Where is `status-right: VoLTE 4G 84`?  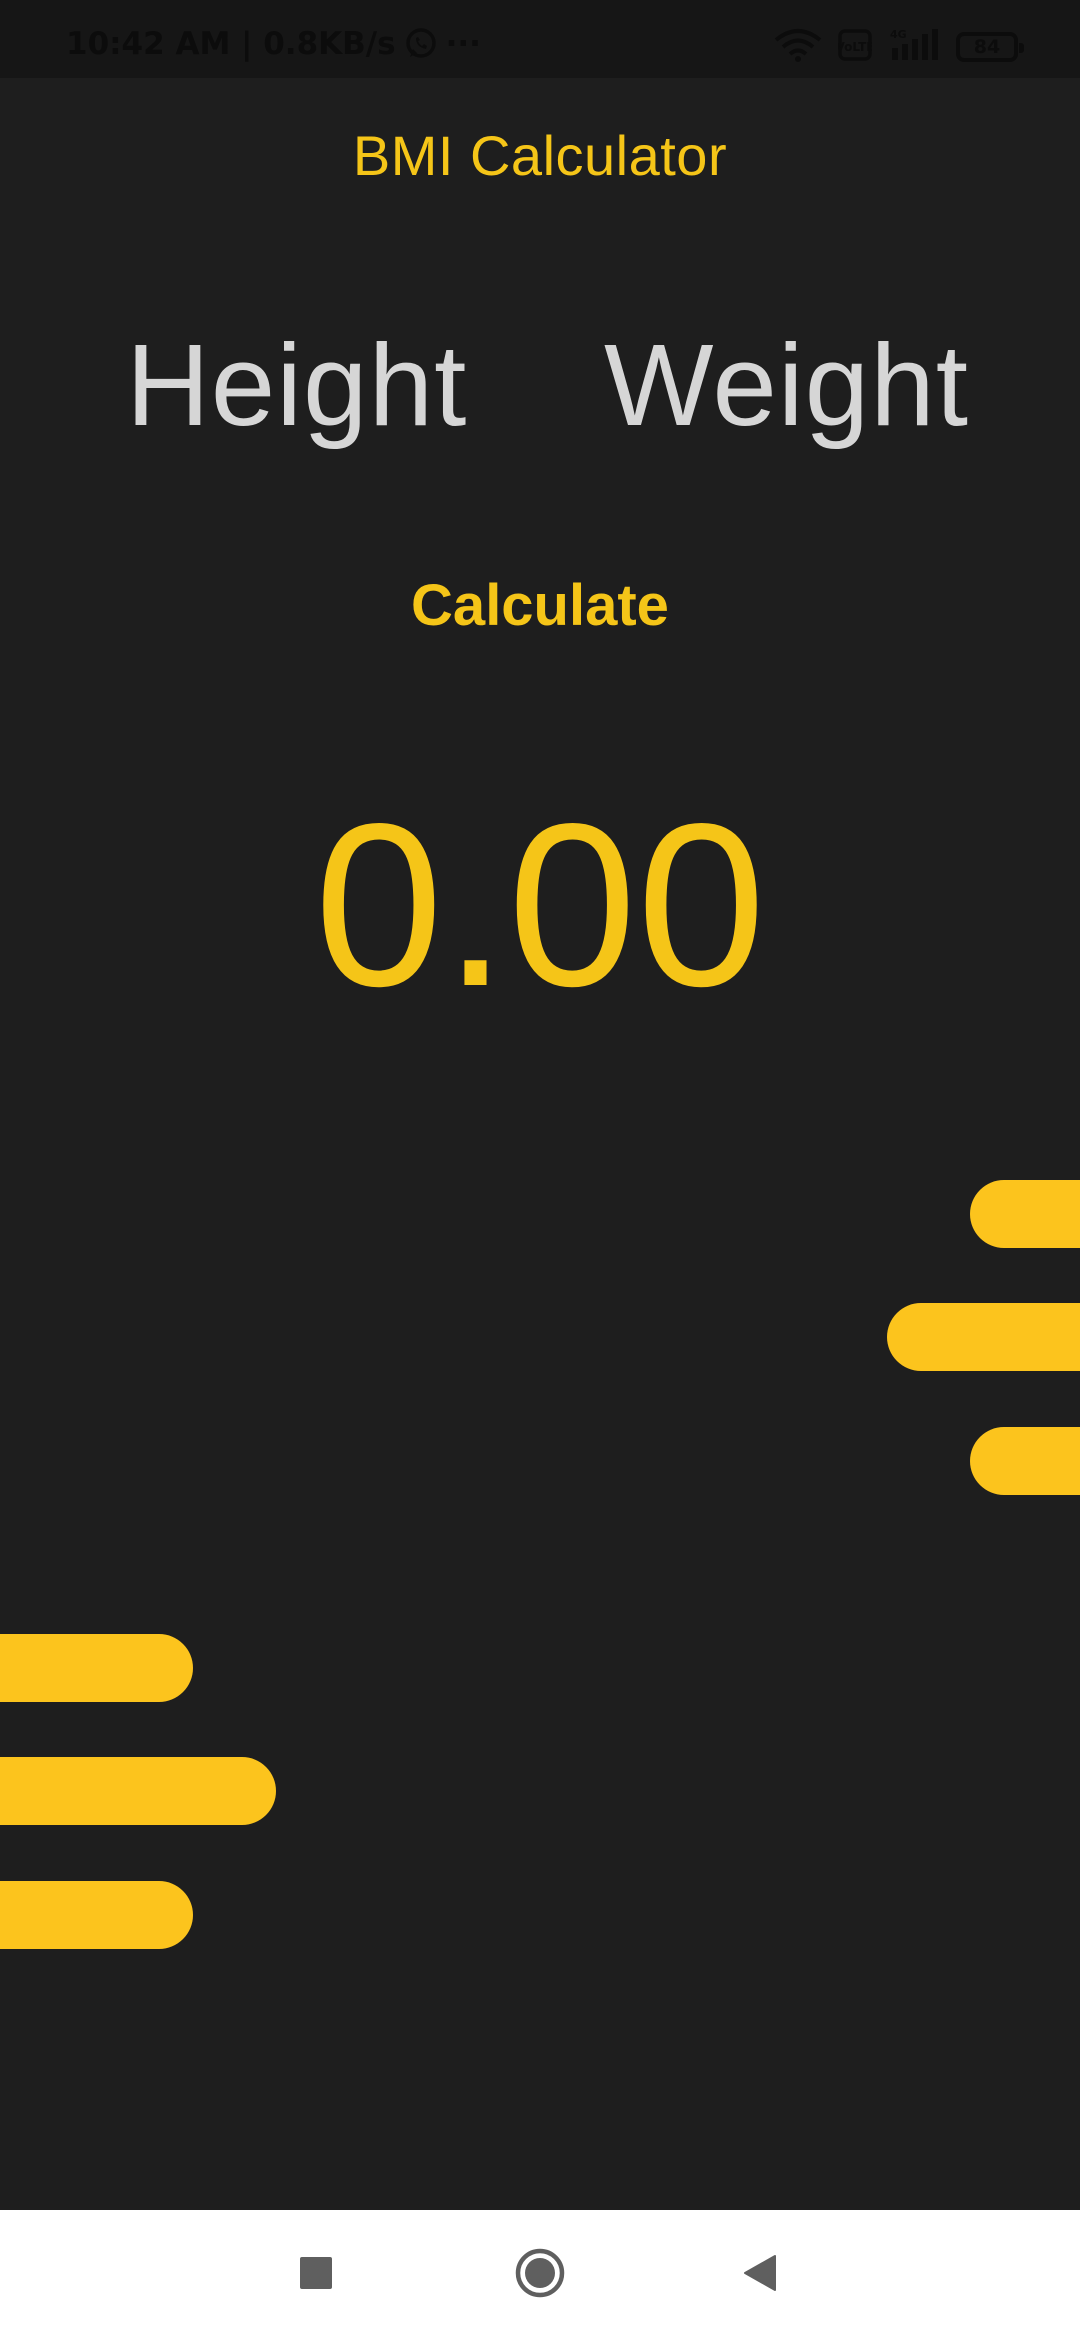 status-right: VoLTE 4G 84 is located at coordinates (899, 47).